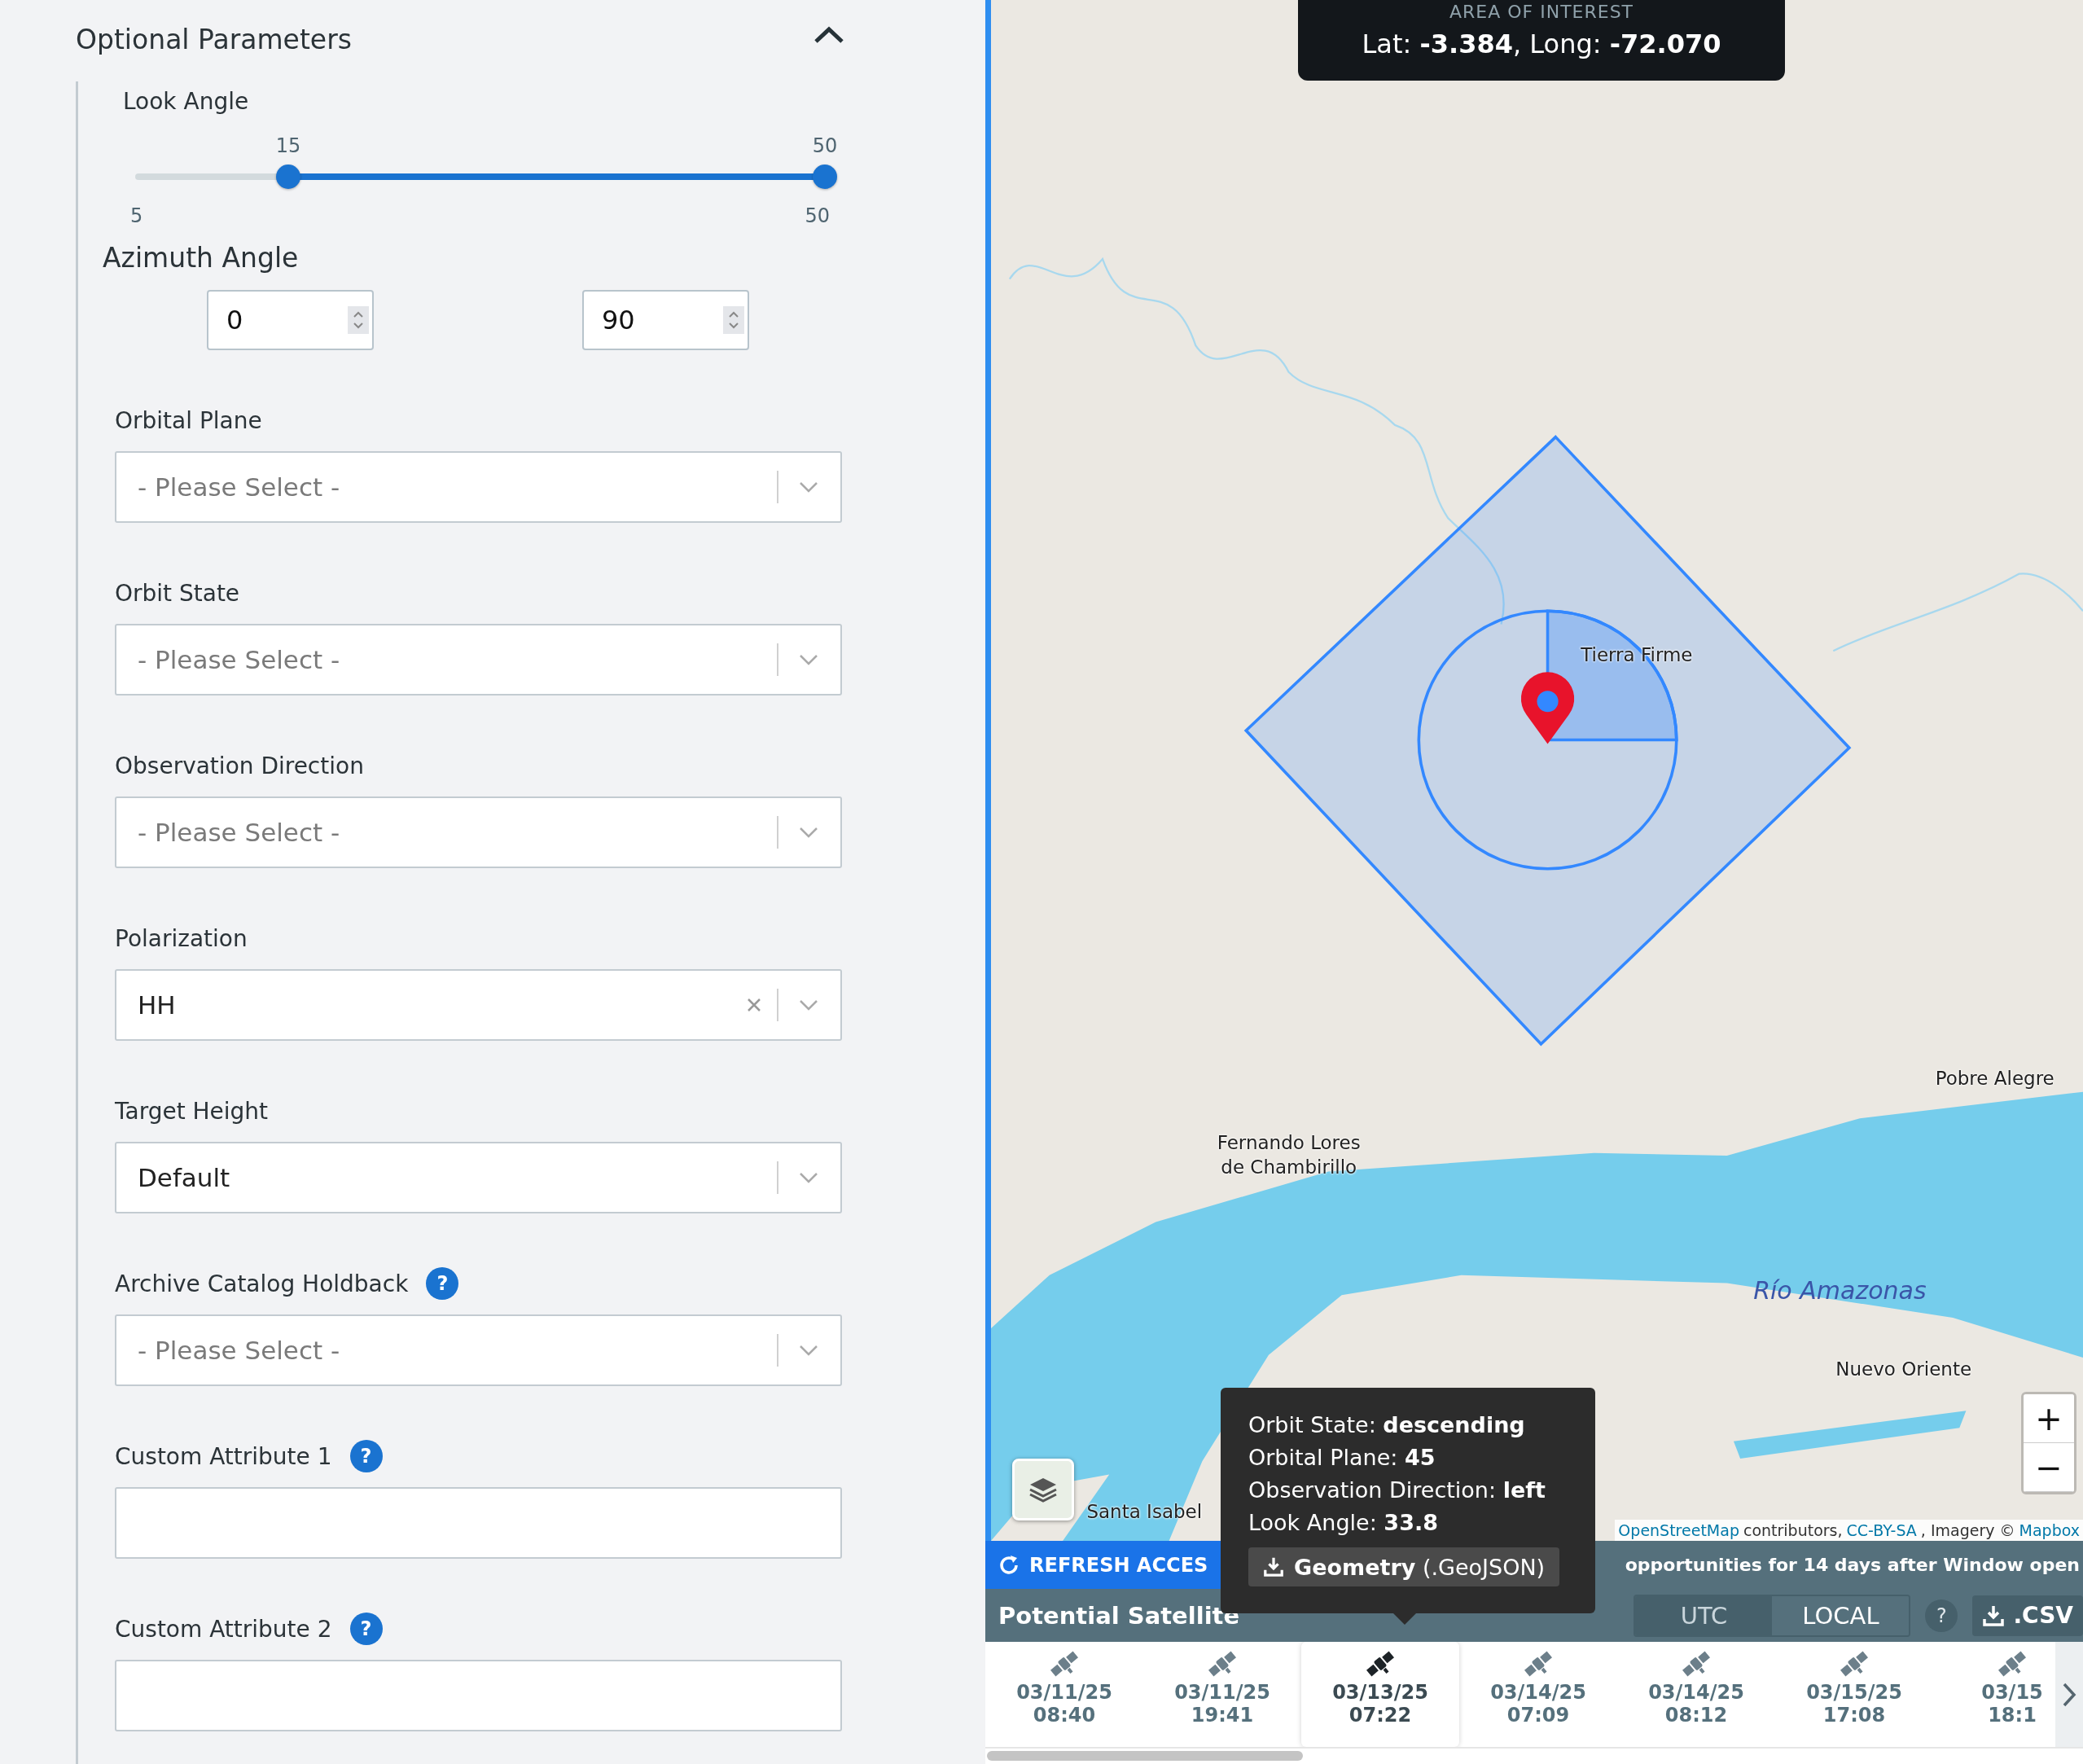 The image size is (2083, 1764). What do you see at coordinates (186, 101) in the screenshot?
I see `field-label: Look Angle` at bounding box center [186, 101].